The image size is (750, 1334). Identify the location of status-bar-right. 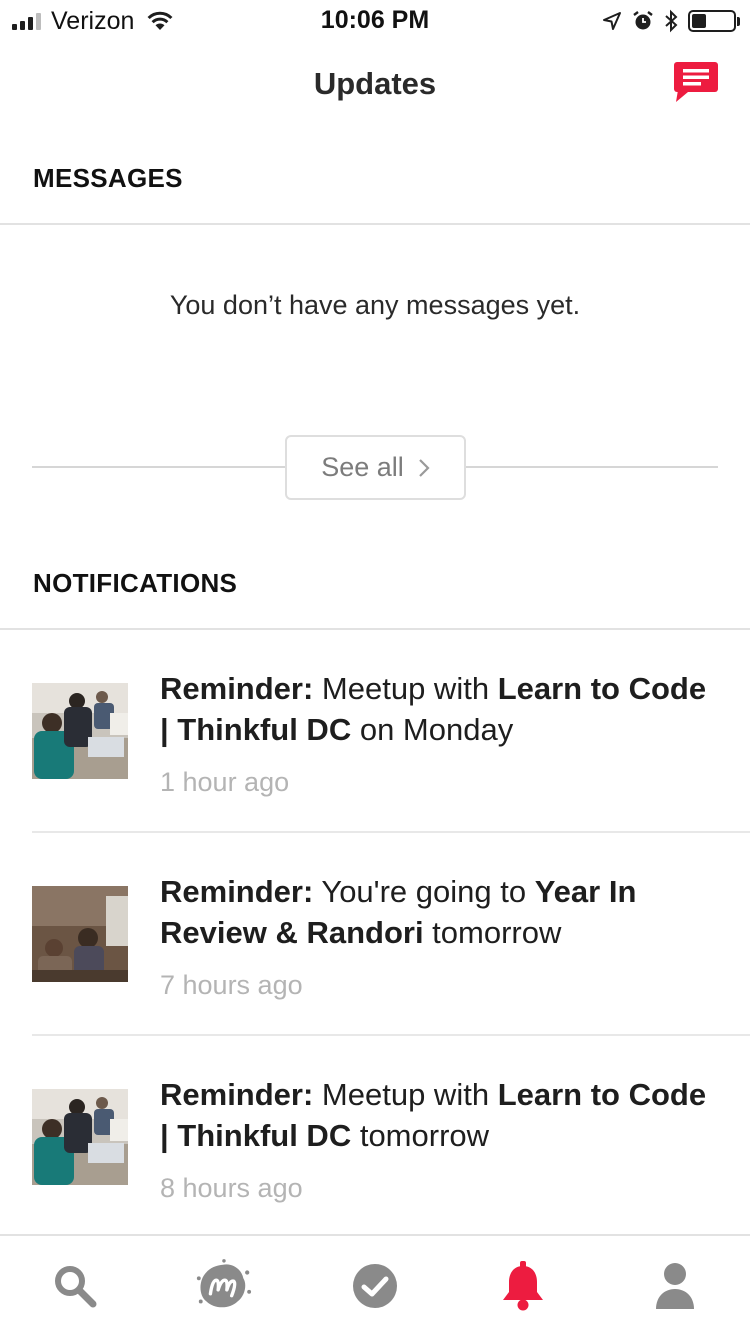
(671, 21).